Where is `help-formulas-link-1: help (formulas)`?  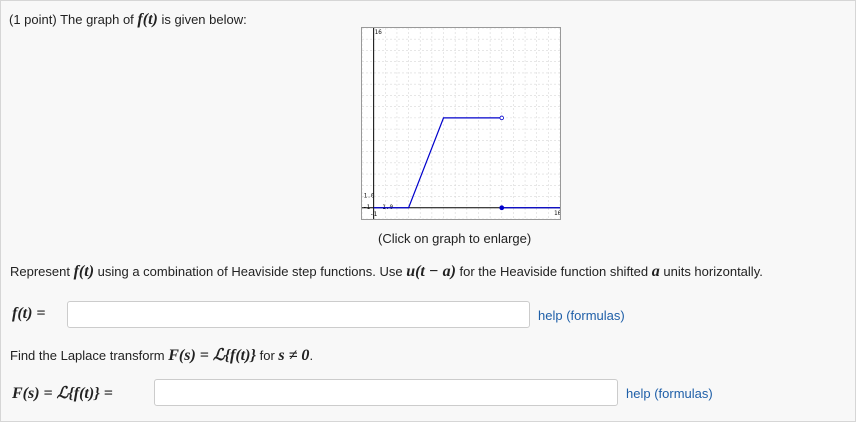
help-formulas-link-1: help (formulas) is located at coordinates (581, 315).